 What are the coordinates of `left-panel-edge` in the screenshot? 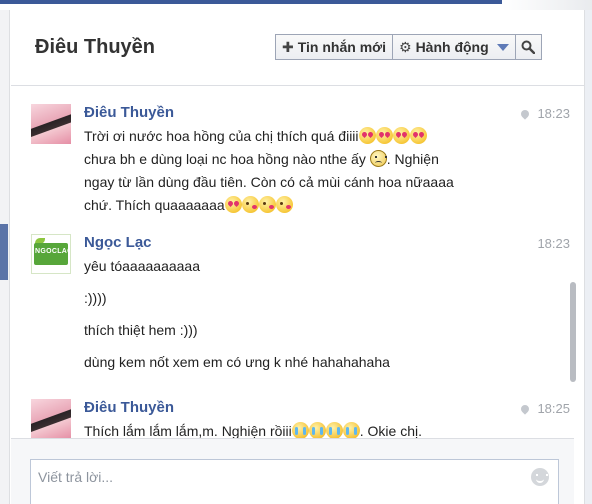 It's located at (5, 257).